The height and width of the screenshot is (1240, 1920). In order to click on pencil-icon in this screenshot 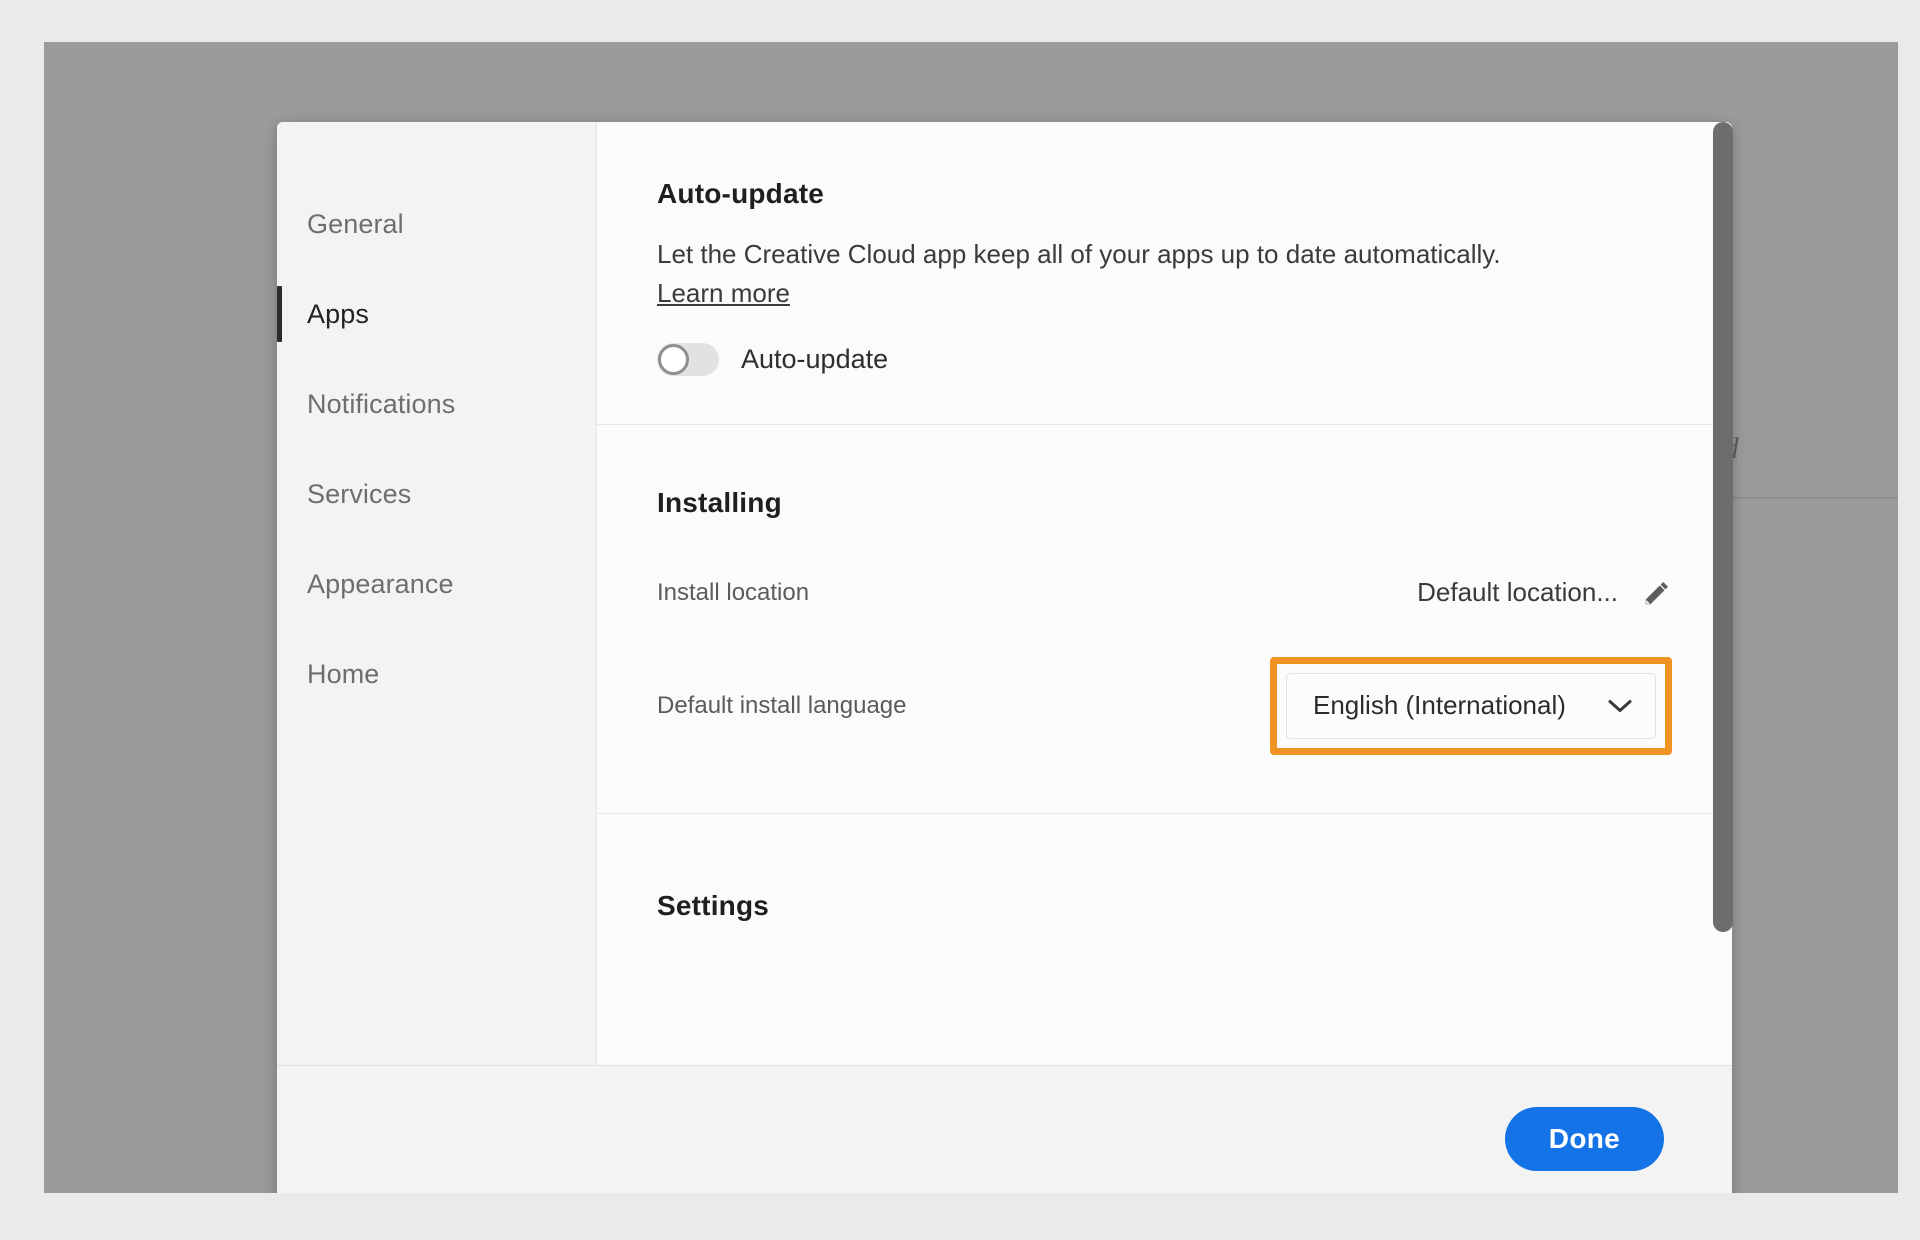, I will do `click(1657, 593)`.